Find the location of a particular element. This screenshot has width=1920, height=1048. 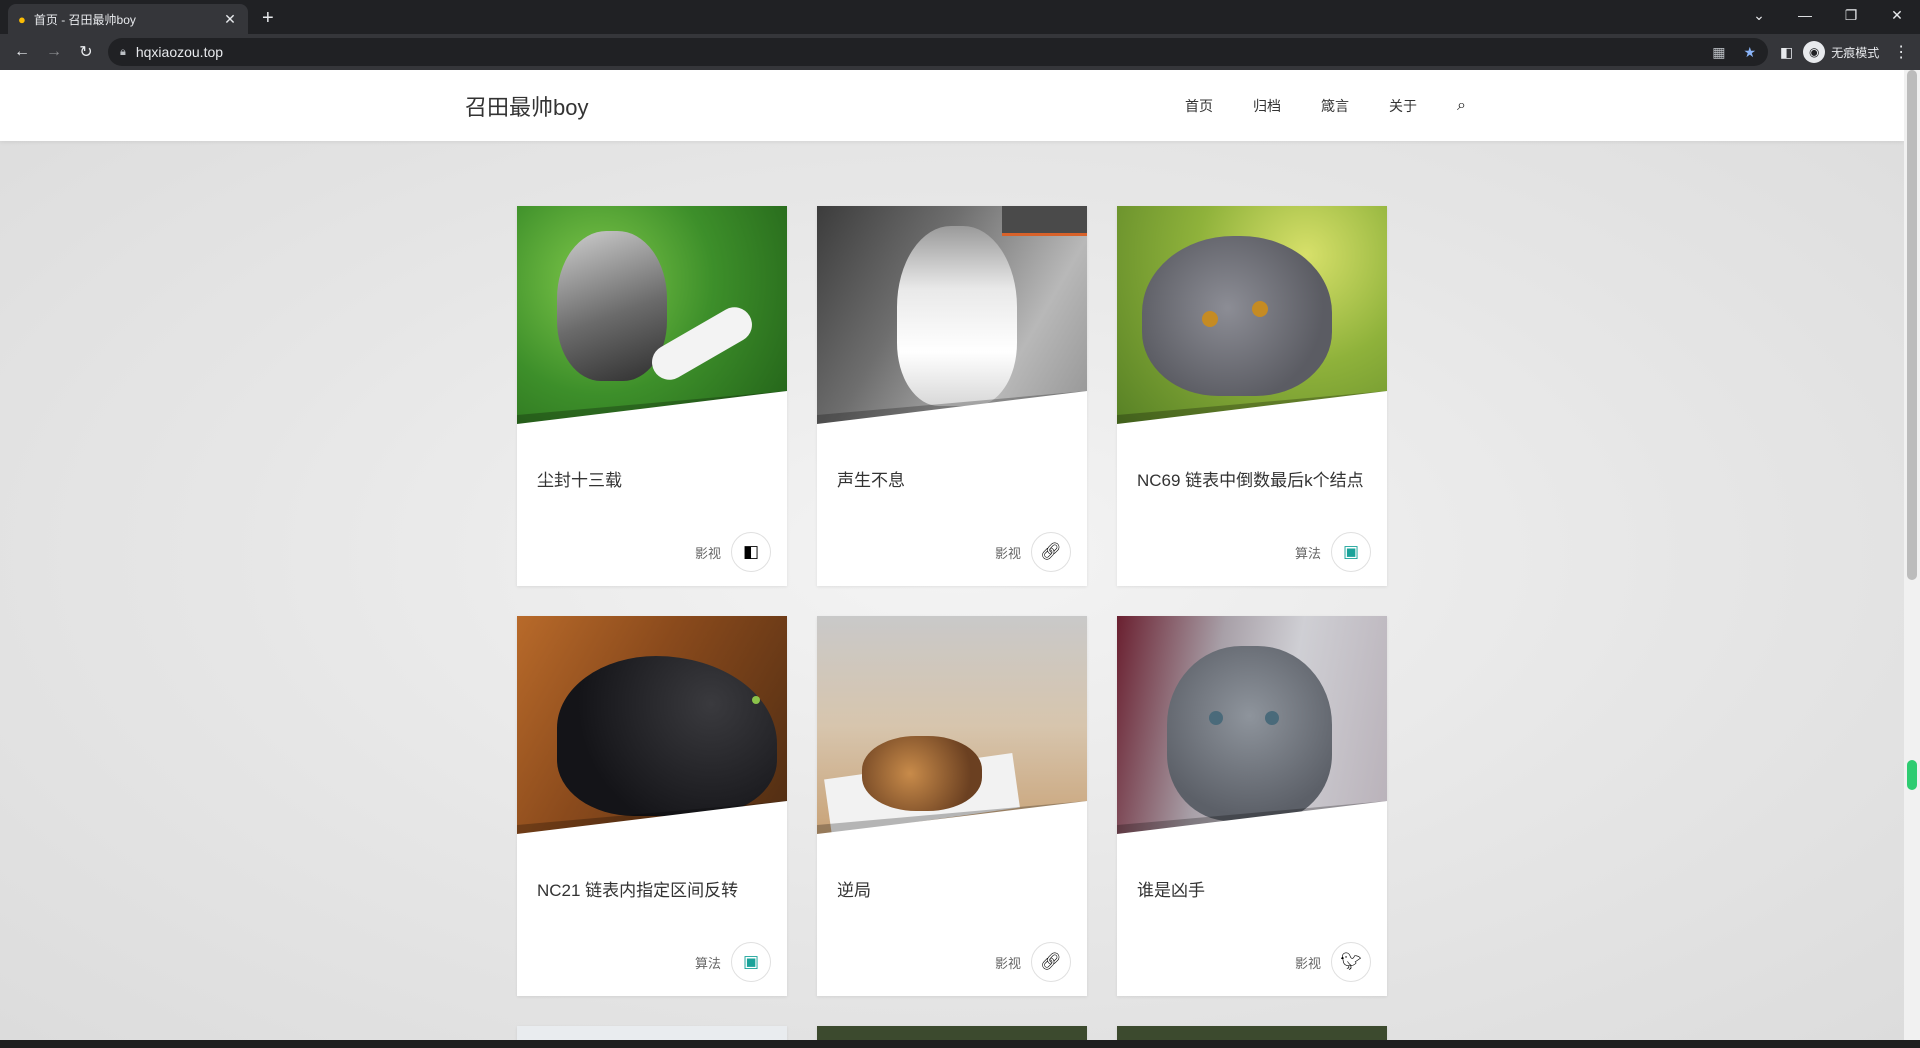

post-title: 谁是凶手 is located at coordinates (1171, 888).